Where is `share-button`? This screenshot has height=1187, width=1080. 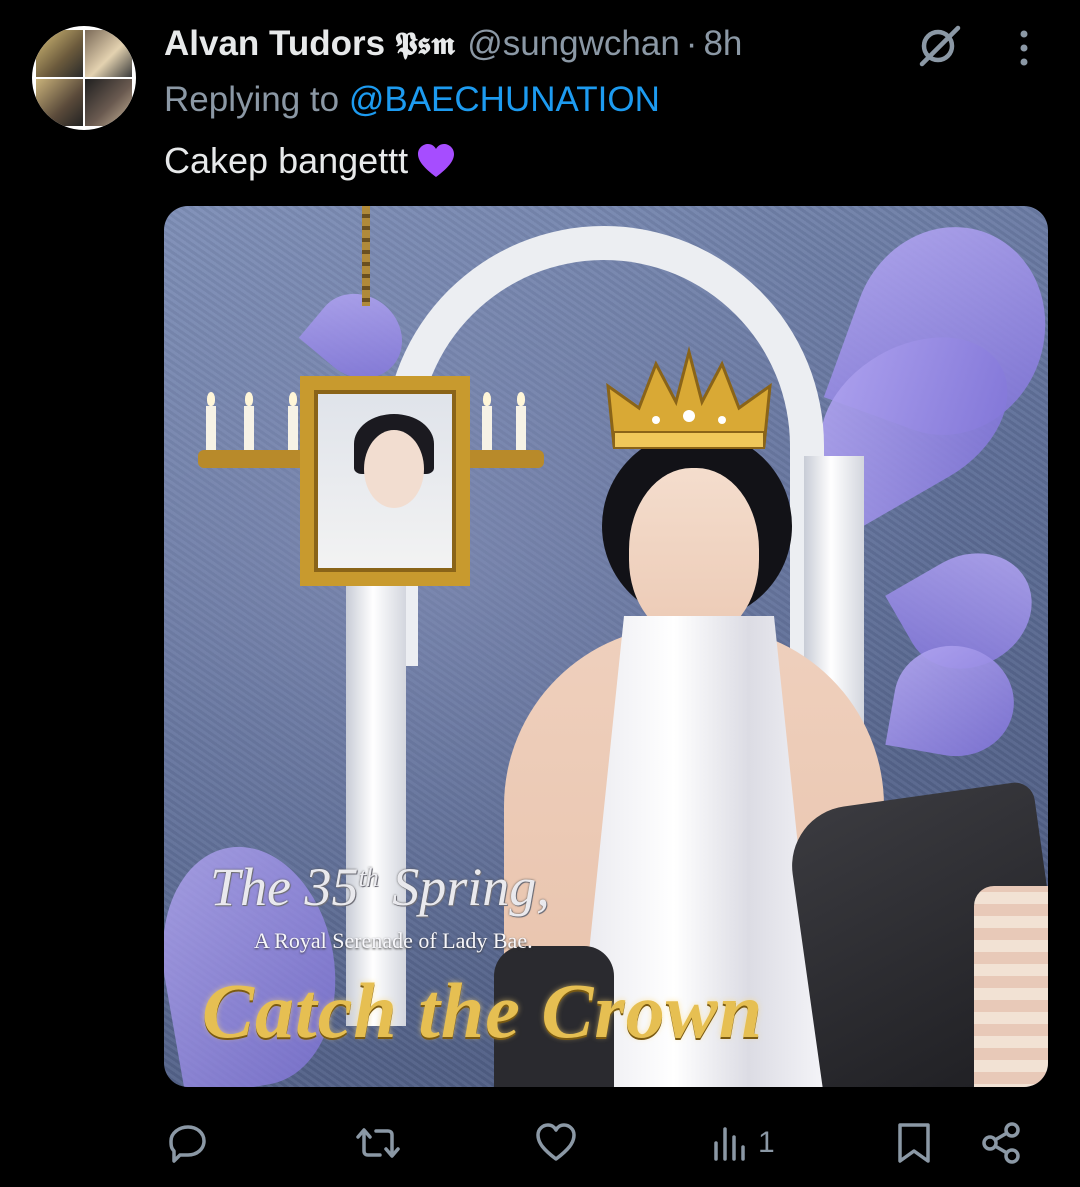
share-button is located at coordinates (1002, 1143).